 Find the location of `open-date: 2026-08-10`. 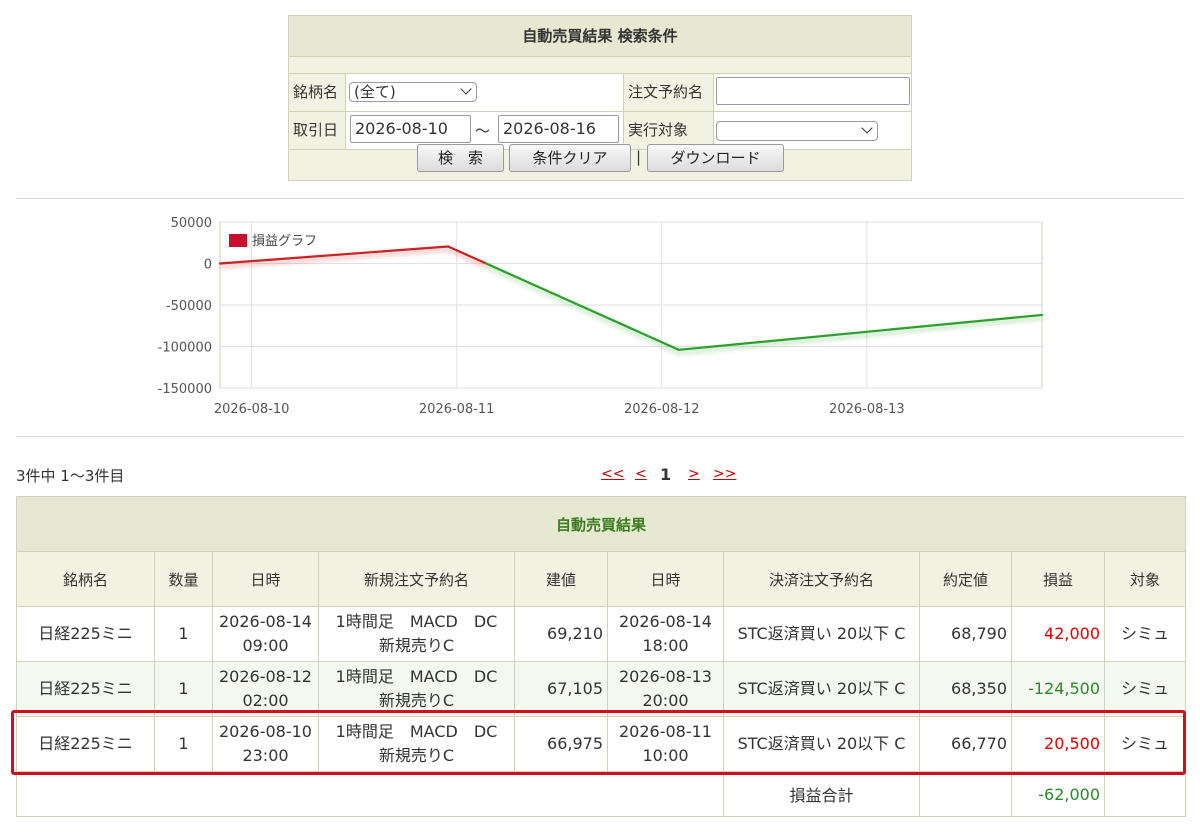

open-date: 2026-08-10 is located at coordinates (265, 731).